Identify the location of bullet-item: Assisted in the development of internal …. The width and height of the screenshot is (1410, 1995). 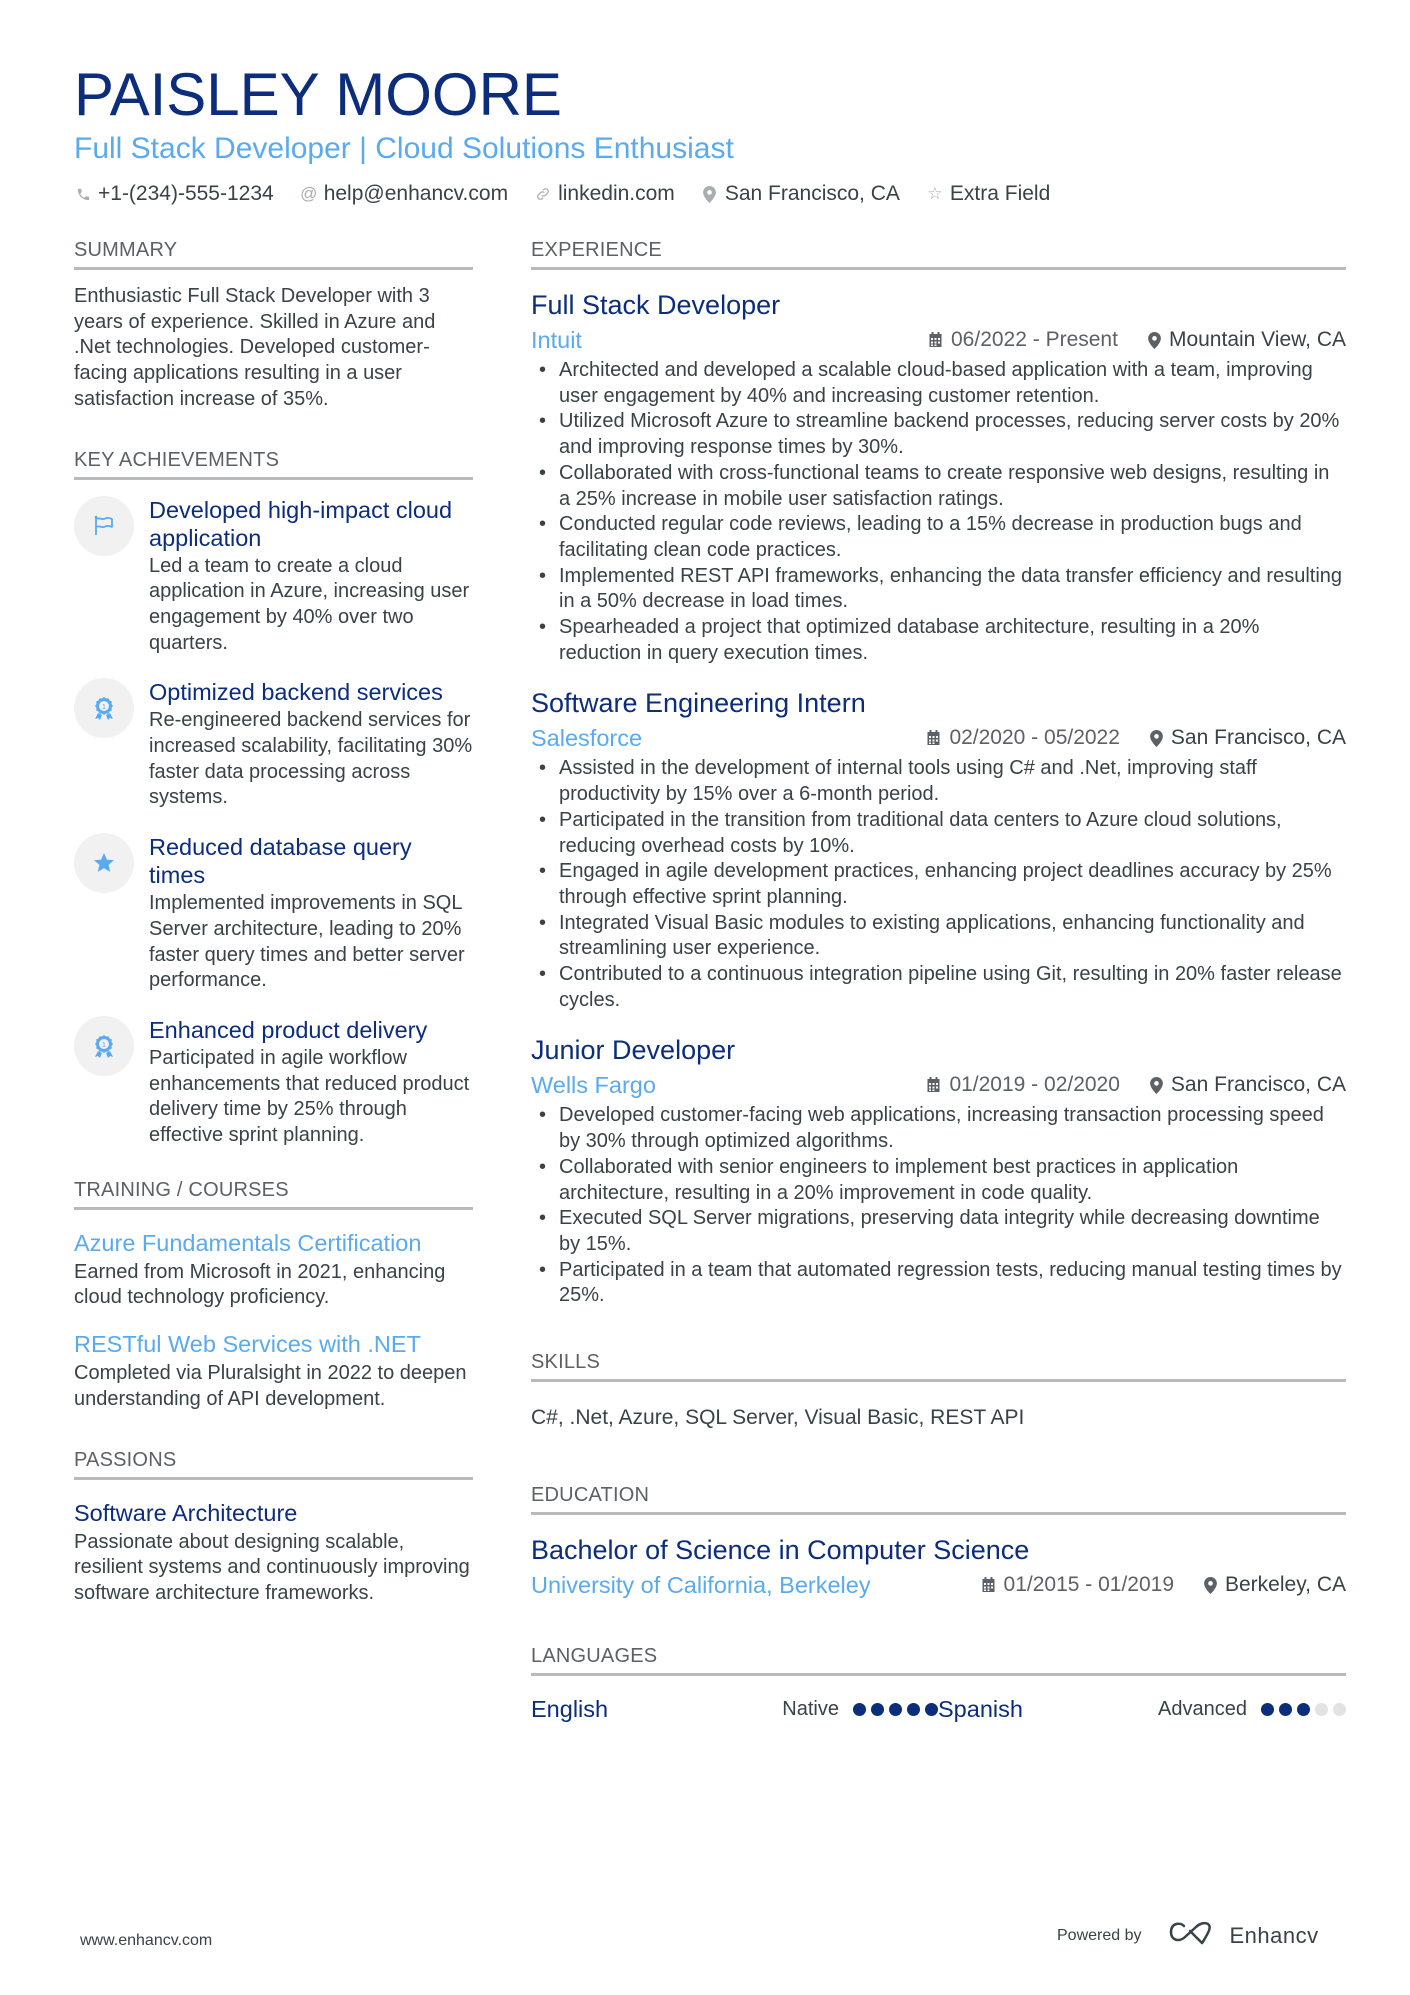
(938, 781).